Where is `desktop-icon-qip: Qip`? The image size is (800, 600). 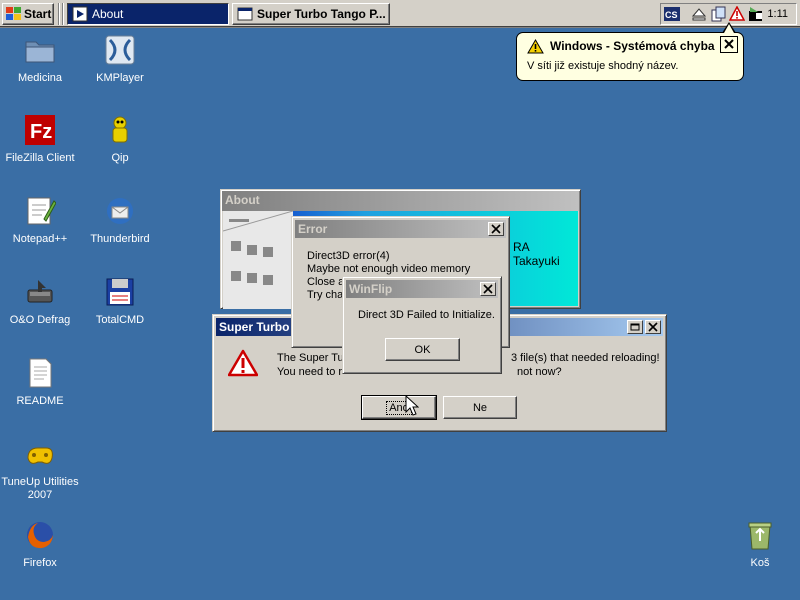 desktop-icon-qip: Qip is located at coordinates (120, 139).